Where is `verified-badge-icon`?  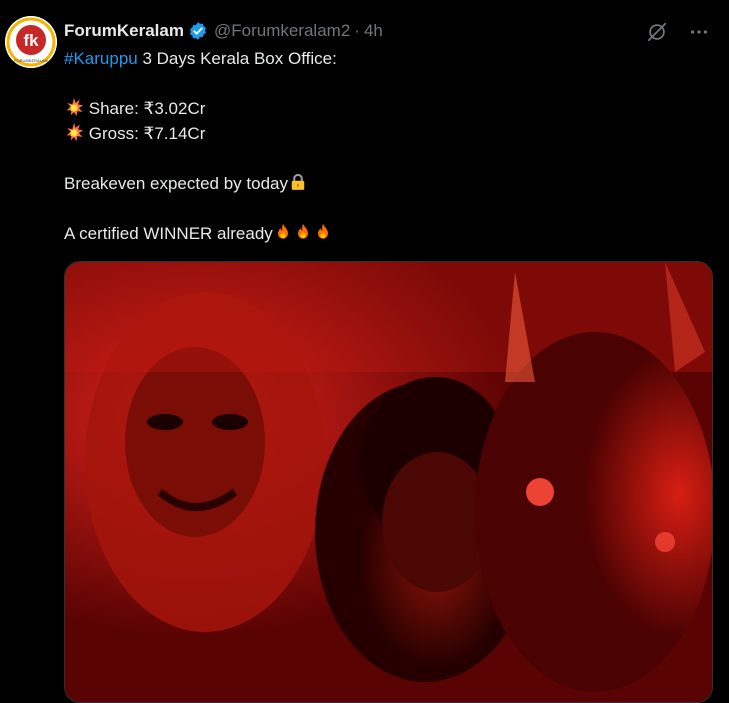
verified-badge-icon is located at coordinates (198, 31).